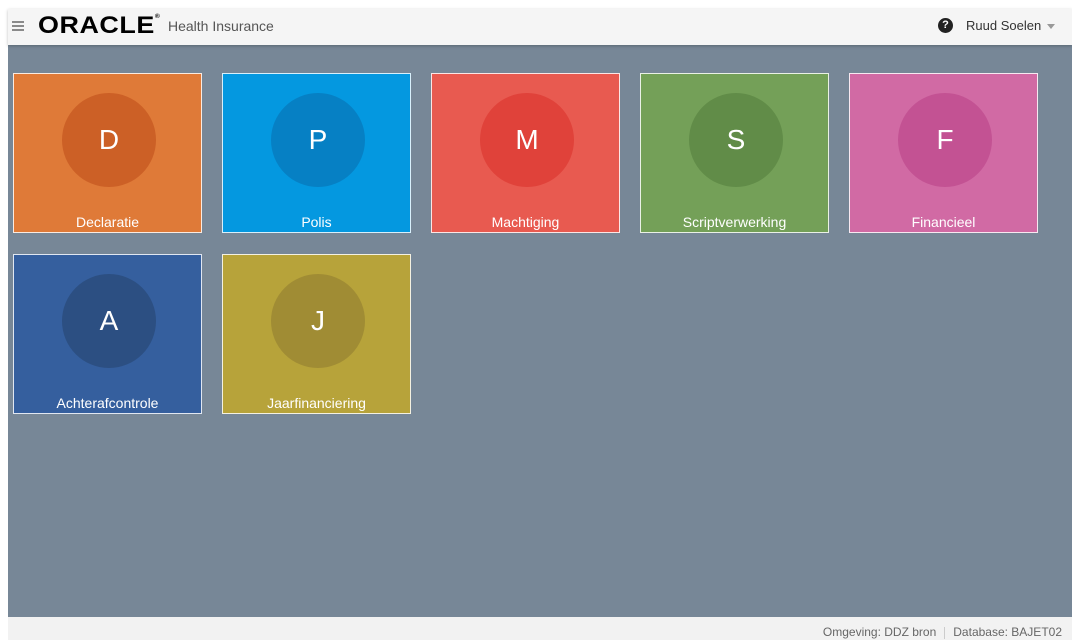  I want to click on tile-letter-circle: A, so click(109, 321).